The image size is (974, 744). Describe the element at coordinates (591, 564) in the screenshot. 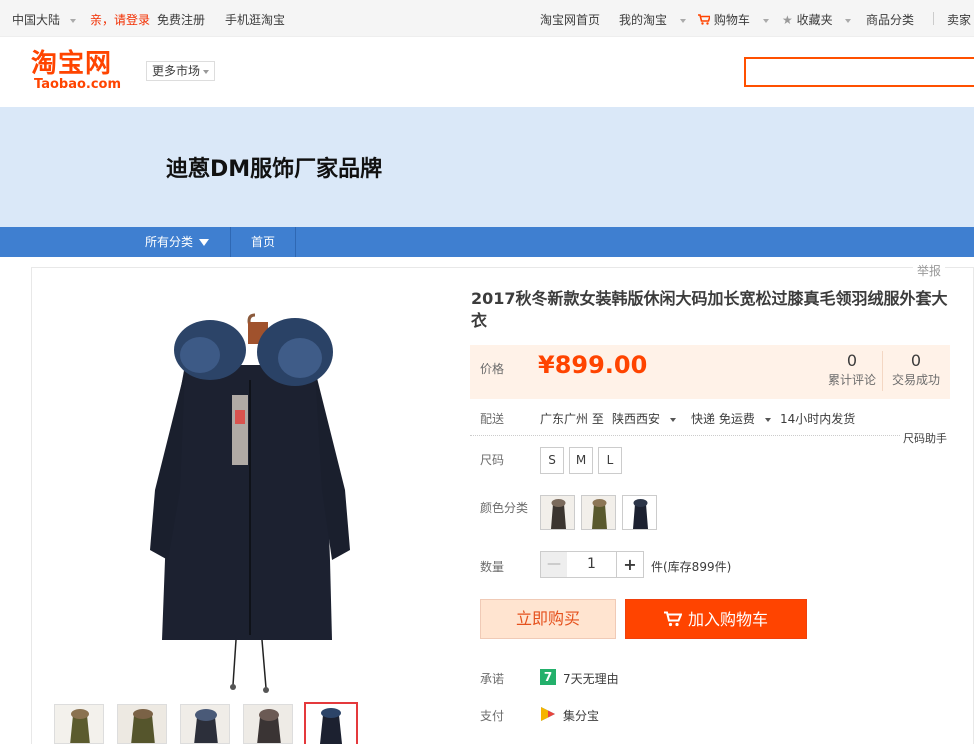

I see `quantity-input: 1` at that location.